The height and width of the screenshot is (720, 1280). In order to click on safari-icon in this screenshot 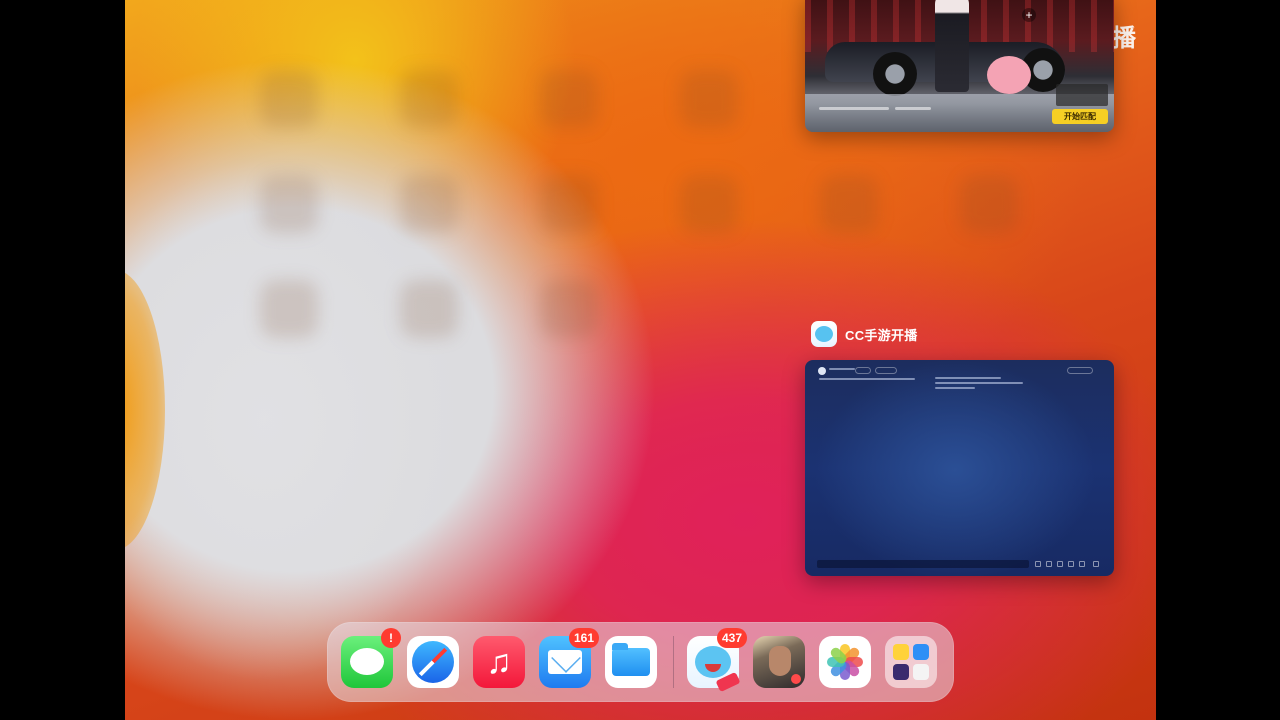, I will do `click(433, 662)`.